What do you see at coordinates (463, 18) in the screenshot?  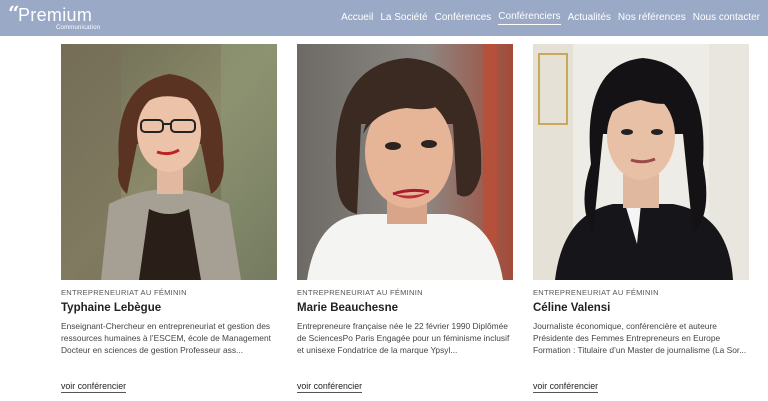 I see `nav-conferences: Conférences` at bounding box center [463, 18].